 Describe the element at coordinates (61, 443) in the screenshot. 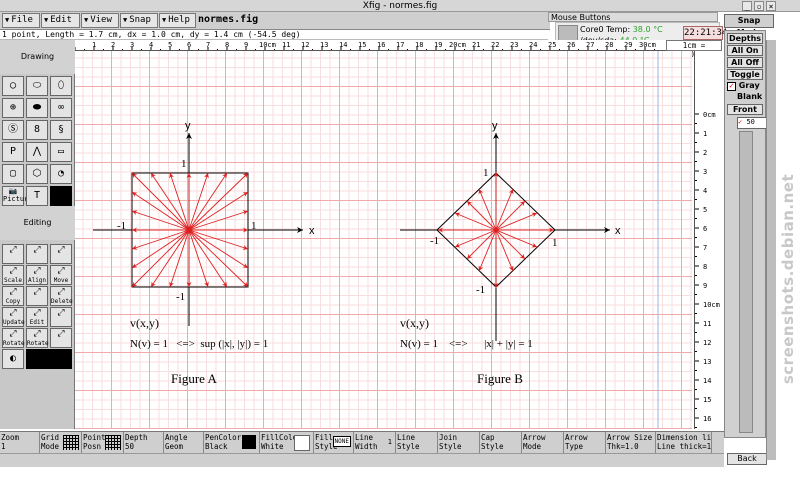

I see `indicator-cell: Grid Mode` at that location.